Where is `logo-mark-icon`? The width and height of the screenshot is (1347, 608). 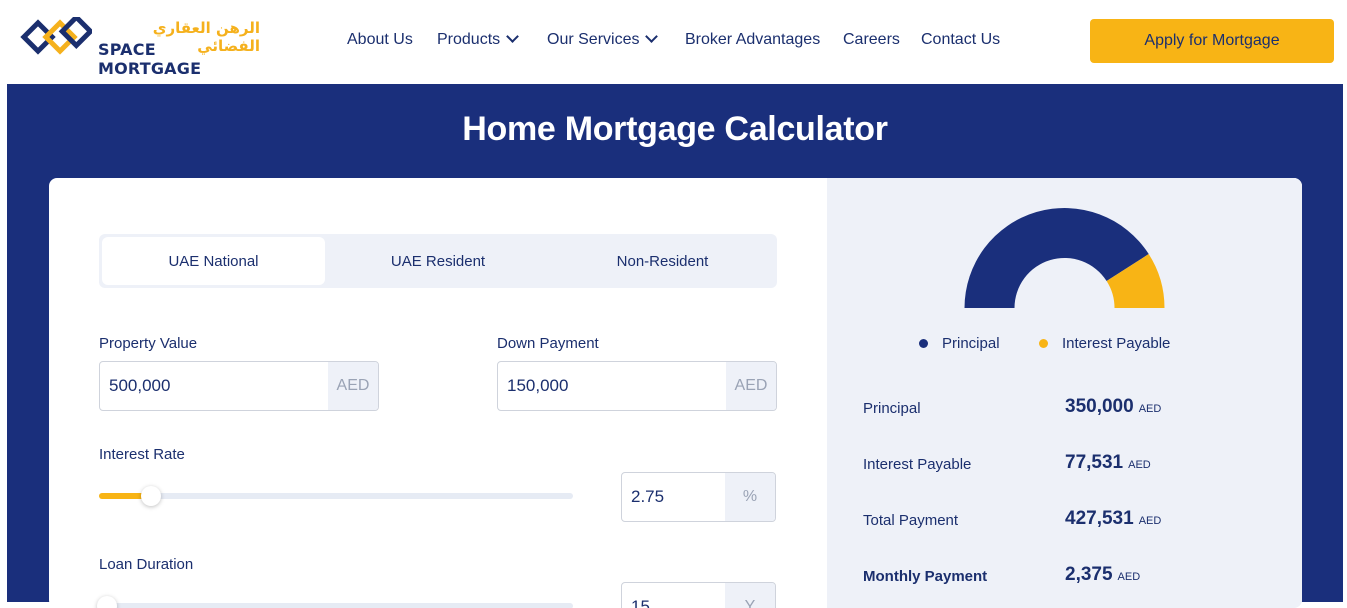
logo-mark-icon is located at coordinates (56, 36).